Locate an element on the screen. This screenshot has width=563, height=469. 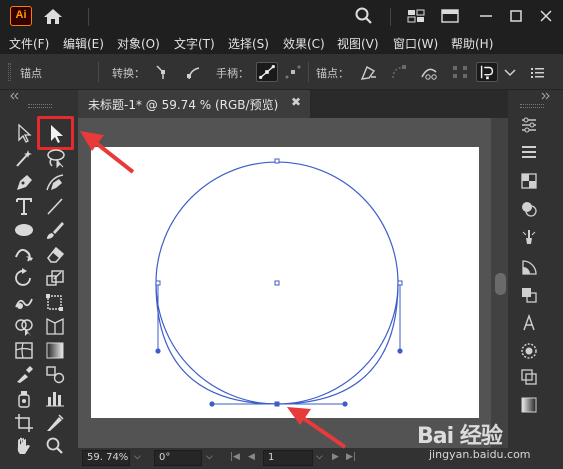
line-segment-tool-icon is located at coordinates (55, 206).